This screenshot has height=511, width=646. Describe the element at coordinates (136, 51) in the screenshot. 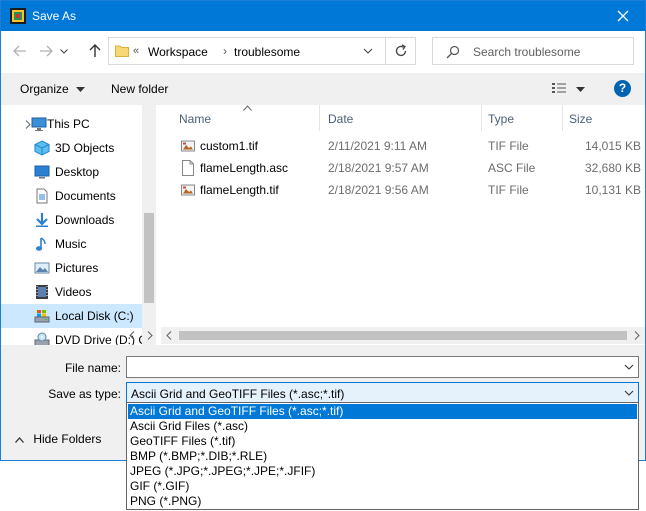

I see `overflow-breadcrumb: «` at that location.